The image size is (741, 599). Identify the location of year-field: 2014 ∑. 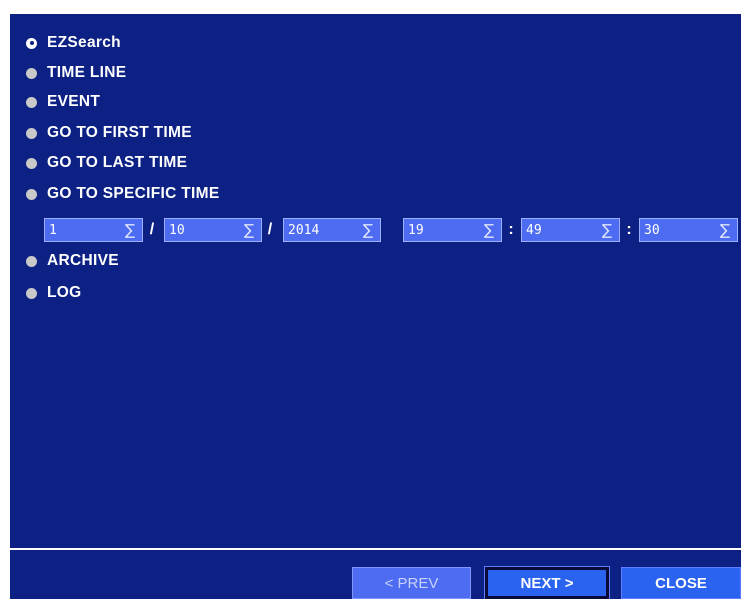
(332, 230).